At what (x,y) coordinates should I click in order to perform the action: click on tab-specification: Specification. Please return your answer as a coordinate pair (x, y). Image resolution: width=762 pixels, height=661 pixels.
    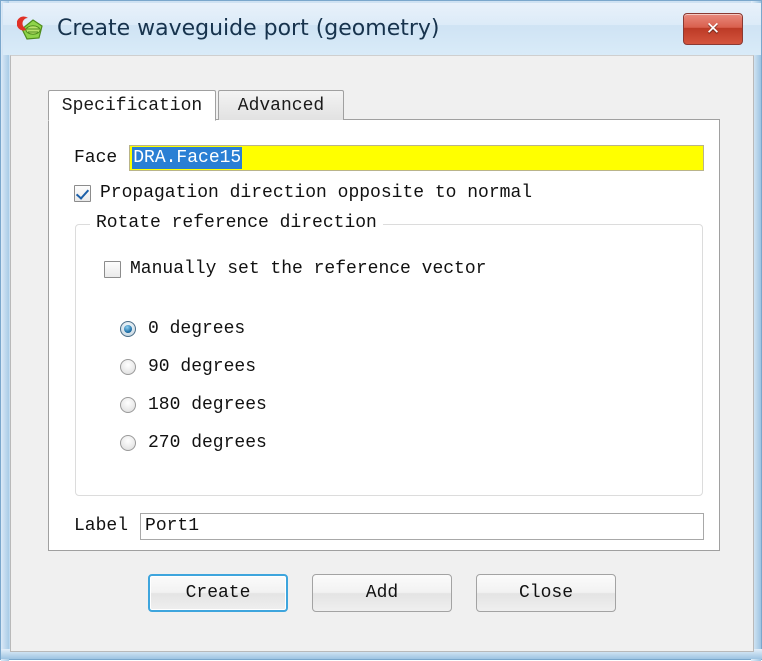
    Looking at the image, I should click on (132, 105).